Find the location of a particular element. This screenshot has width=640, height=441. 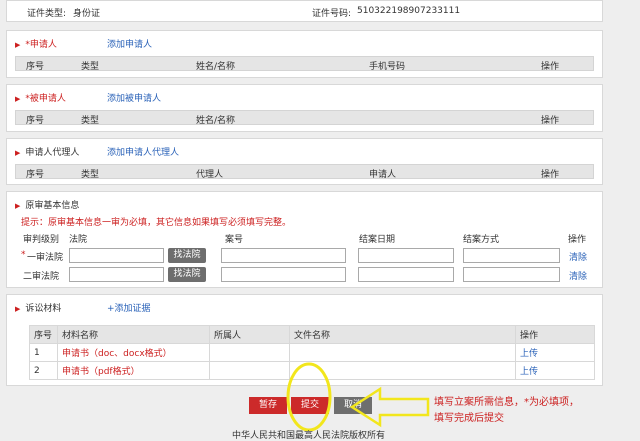

pointing-arrow-icon is located at coordinates (389, 407).